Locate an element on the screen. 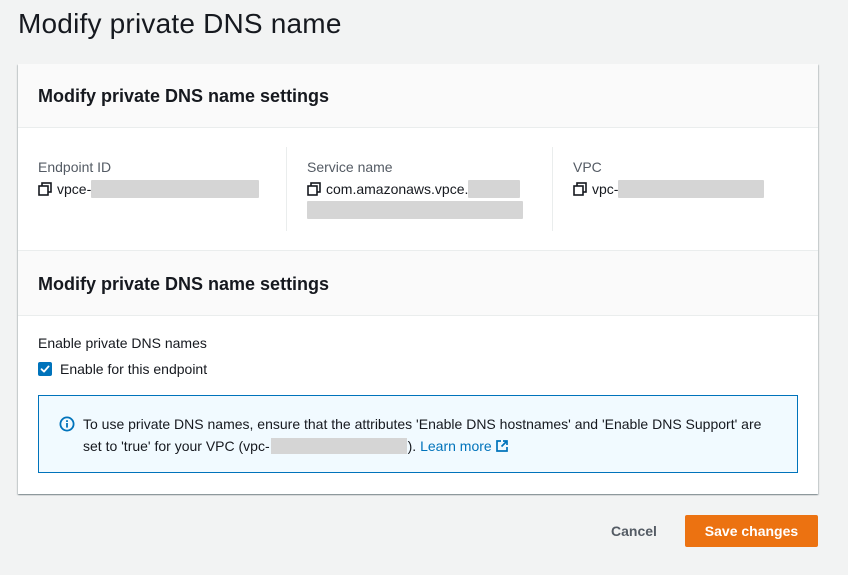 This screenshot has width=848, height=575. endpoint-id-label: Endpoint ID is located at coordinates (75, 167).